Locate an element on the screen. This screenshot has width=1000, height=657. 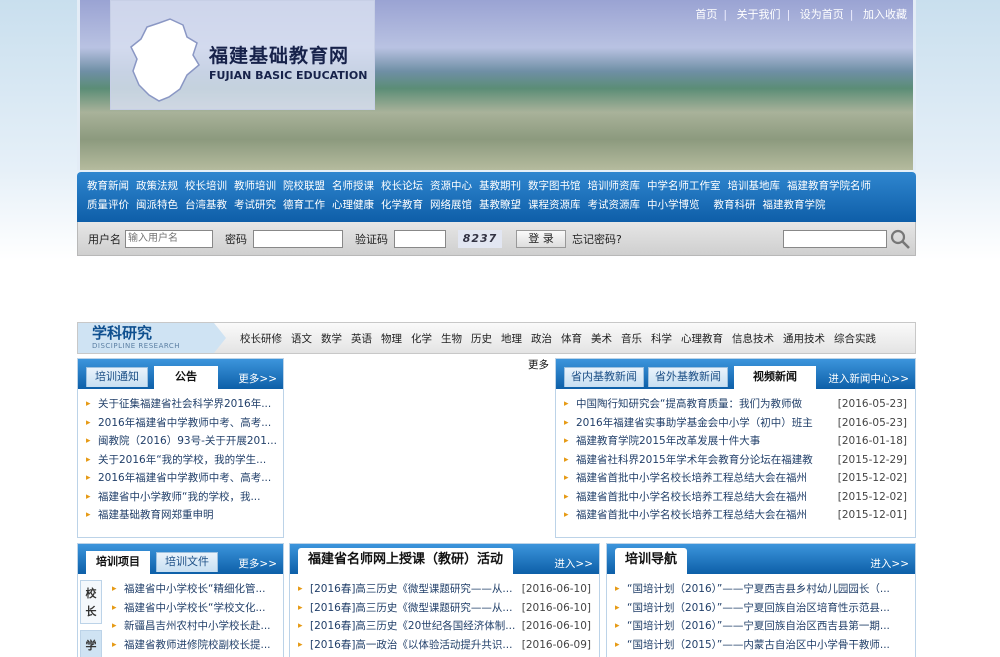
list-item: [2016春]高三历史《20世纪各国经济体制... [2016-06-10] is located at coordinates (448, 626).